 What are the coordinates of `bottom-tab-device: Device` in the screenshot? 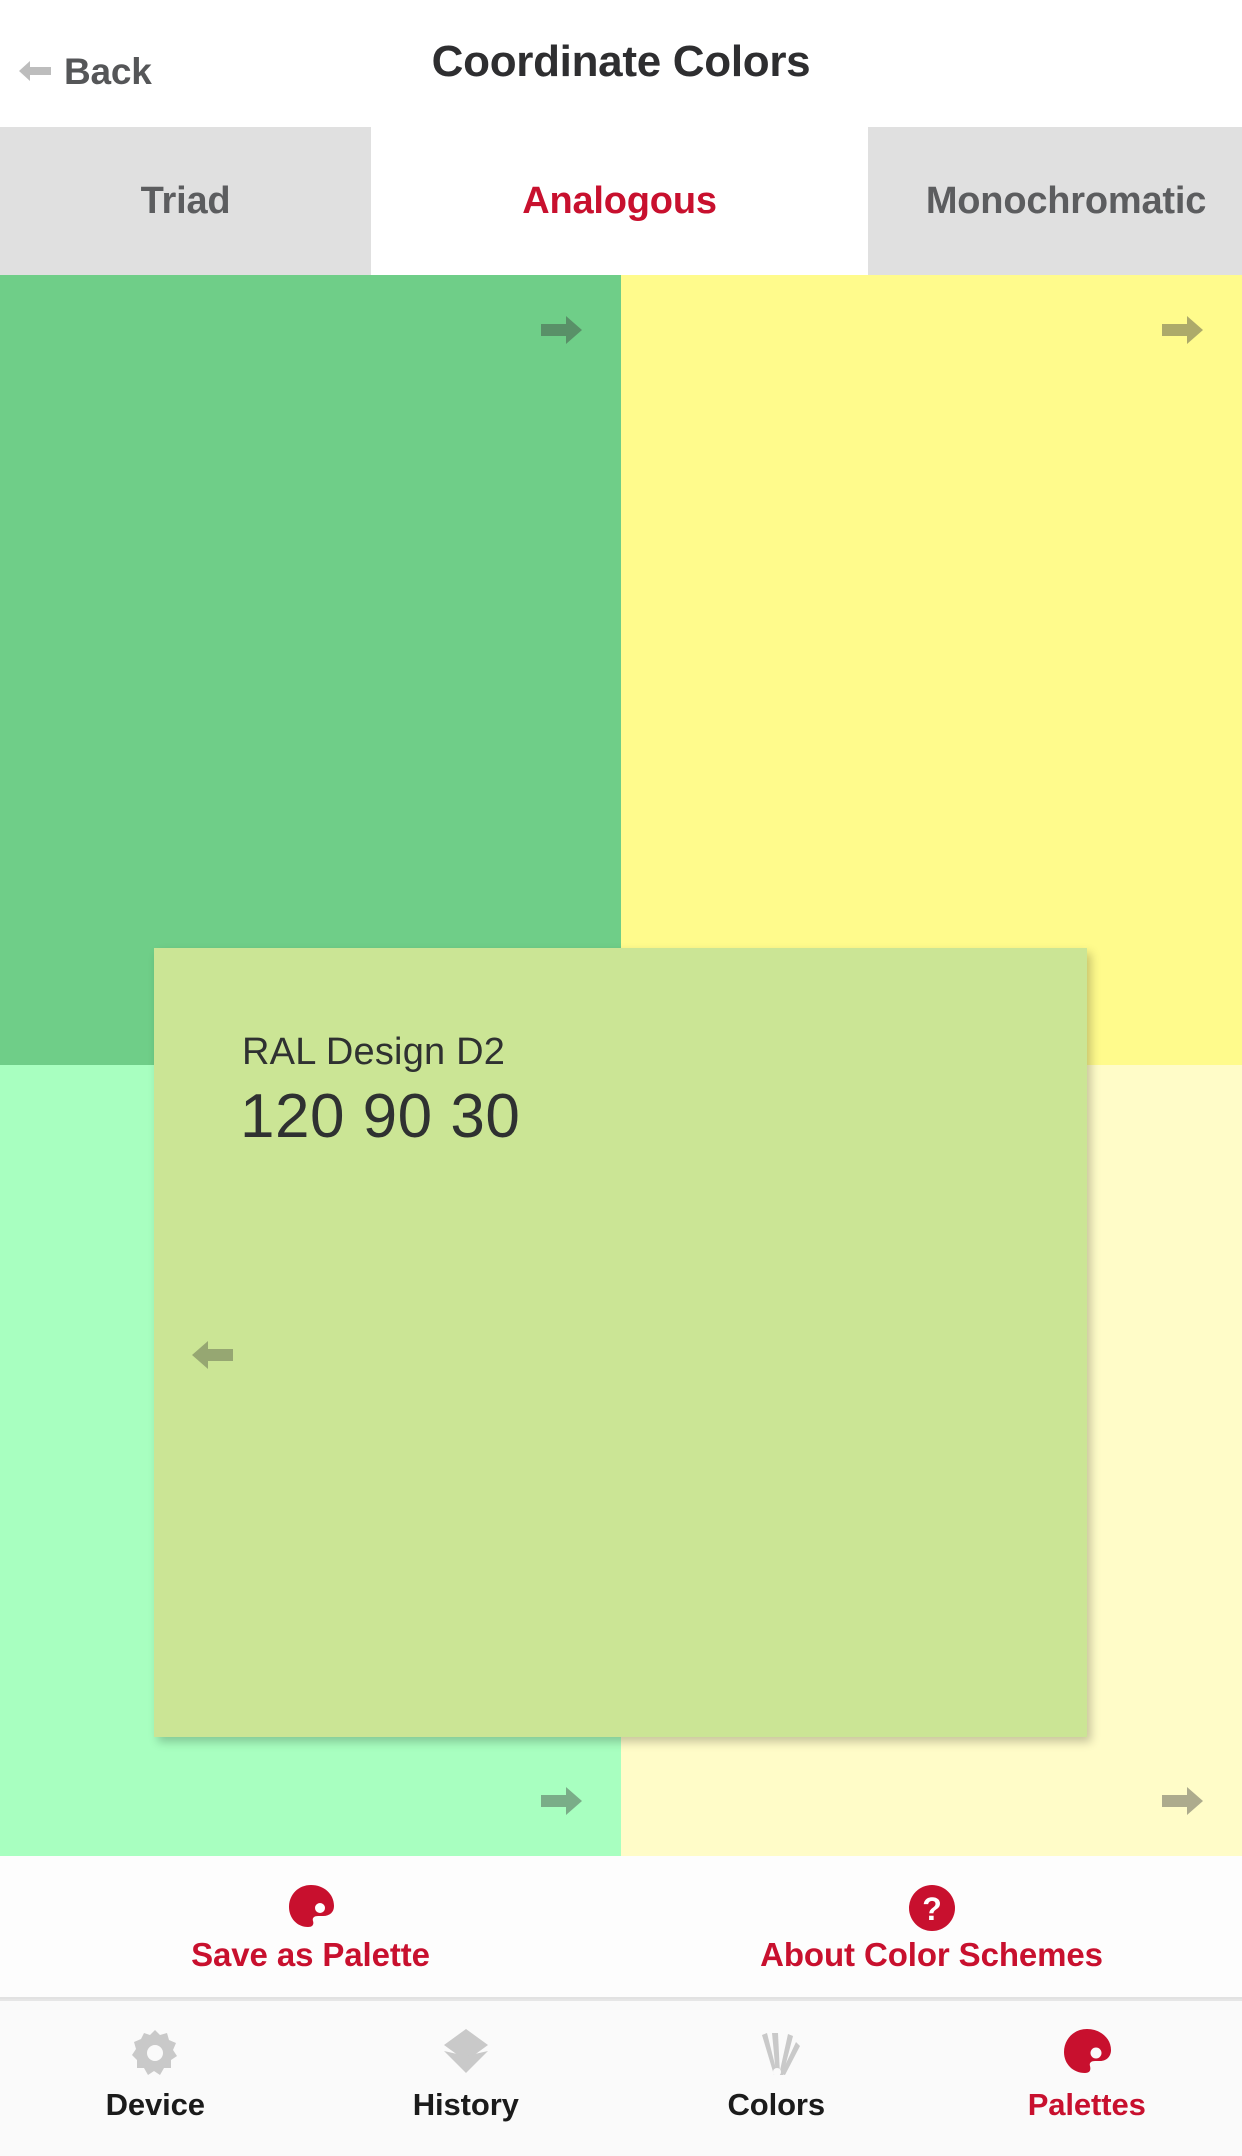 It's located at (155, 2078).